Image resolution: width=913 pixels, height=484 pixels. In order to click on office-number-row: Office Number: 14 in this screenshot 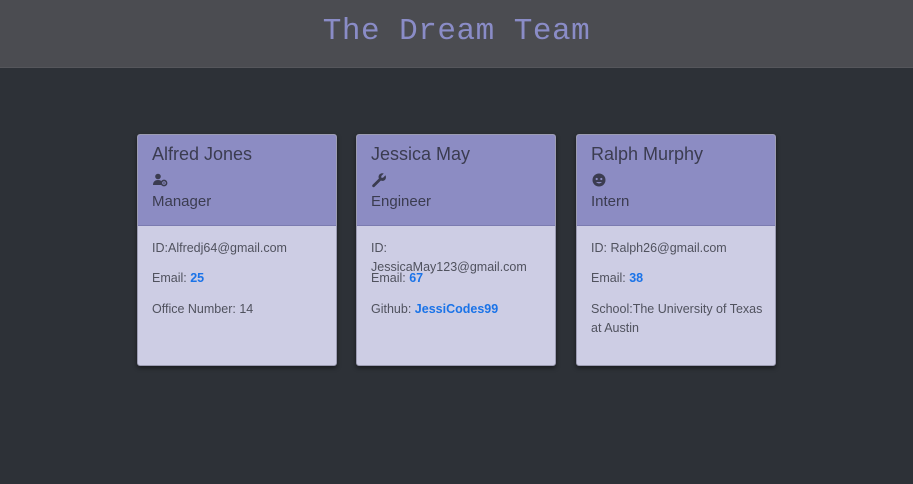, I will do `click(238, 309)`.